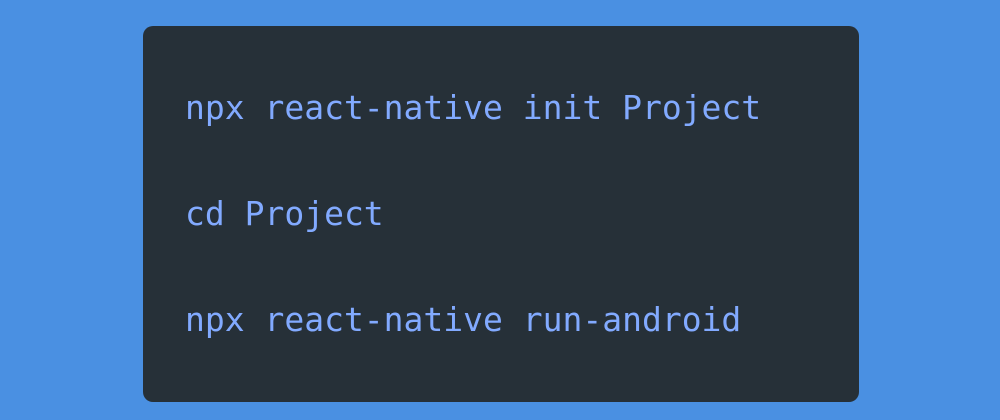 This screenshot has width=1000, height=420. Describe the element at coordinates (463, 319) in the screenshot. I see `code-line-run-android: npx react-native run-android` at that location.